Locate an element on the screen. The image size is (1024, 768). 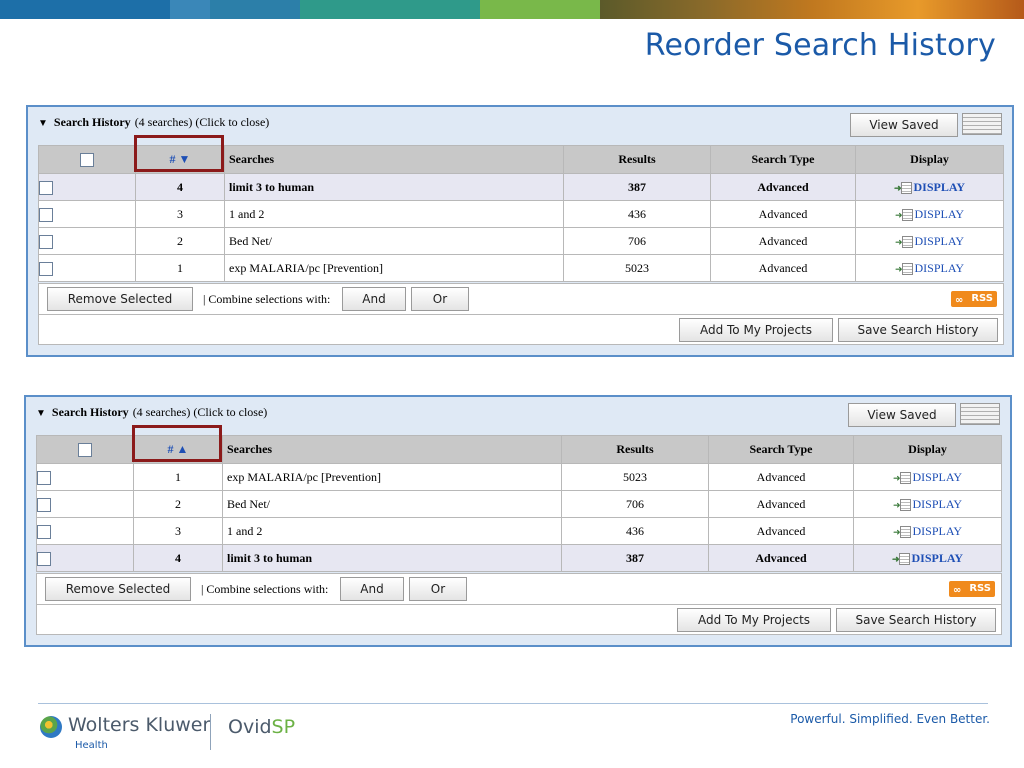
row-number: 1 is located at coordinates (180, 268).